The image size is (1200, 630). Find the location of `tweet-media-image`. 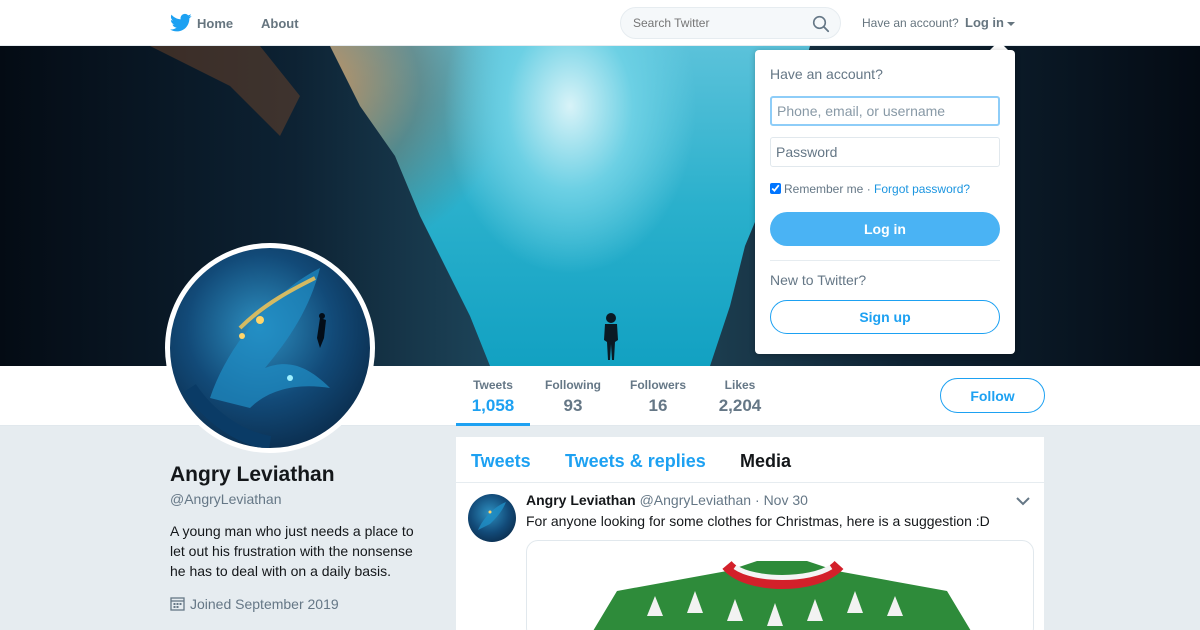

tweet-media-image is located at coordinates (780, 585).